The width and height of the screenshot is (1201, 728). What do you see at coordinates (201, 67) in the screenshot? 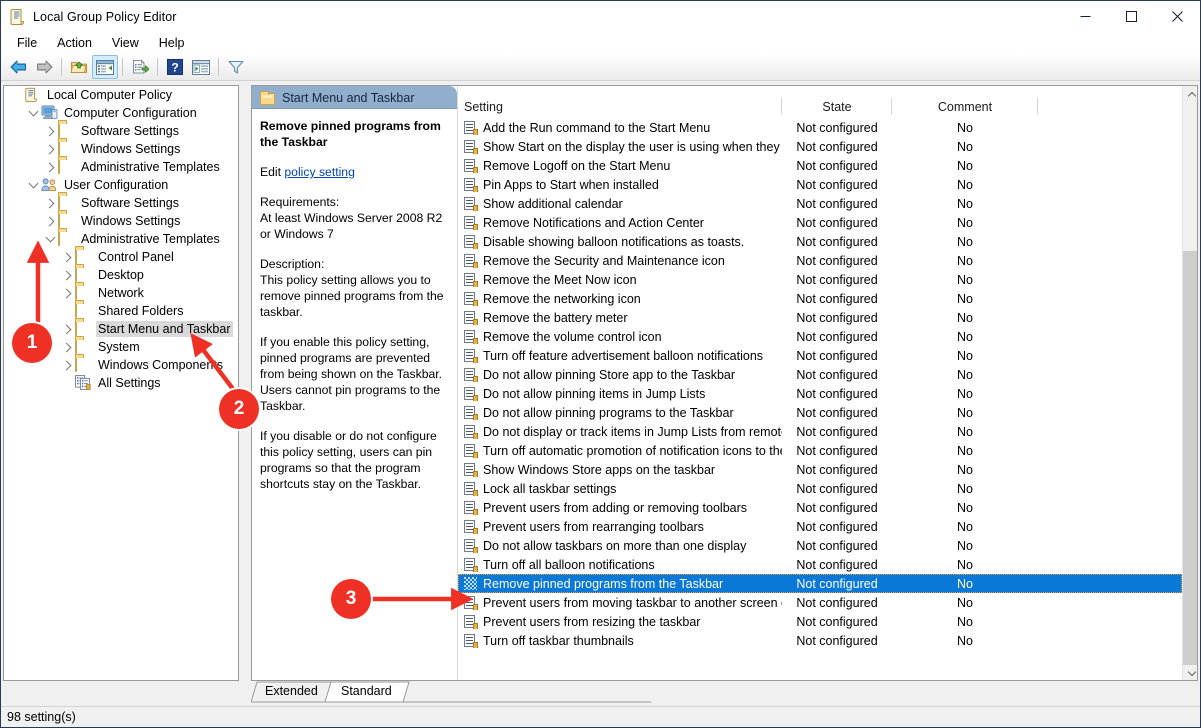
I see `properties-button` at bounding box center [201, 67].